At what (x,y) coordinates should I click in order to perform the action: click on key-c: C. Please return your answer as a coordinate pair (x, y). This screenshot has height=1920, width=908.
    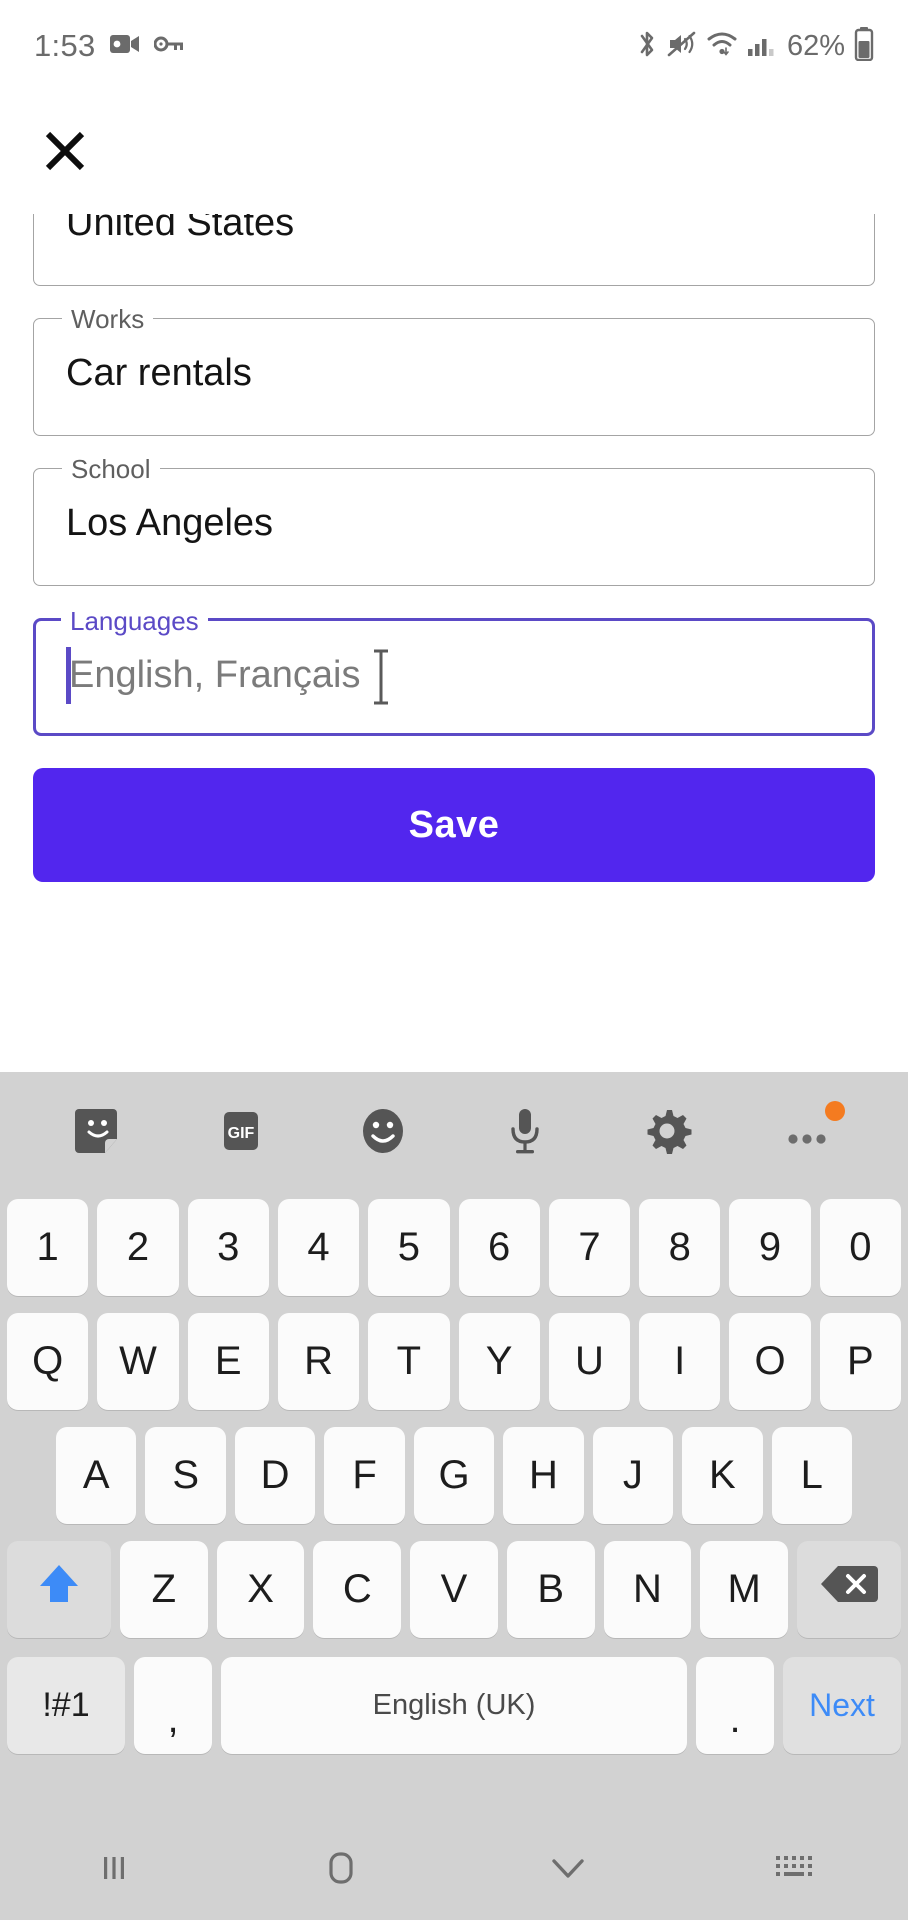
    Looking at the image, I should click on (357, 1589).